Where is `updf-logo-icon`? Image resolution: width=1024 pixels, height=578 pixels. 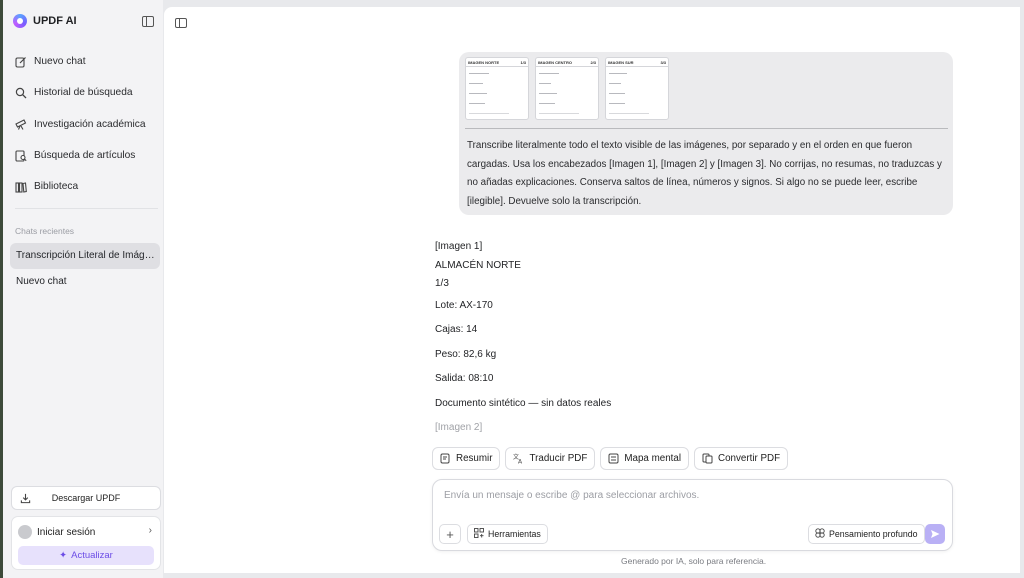 updf-logo-icon is located at coordinates (20, 21).